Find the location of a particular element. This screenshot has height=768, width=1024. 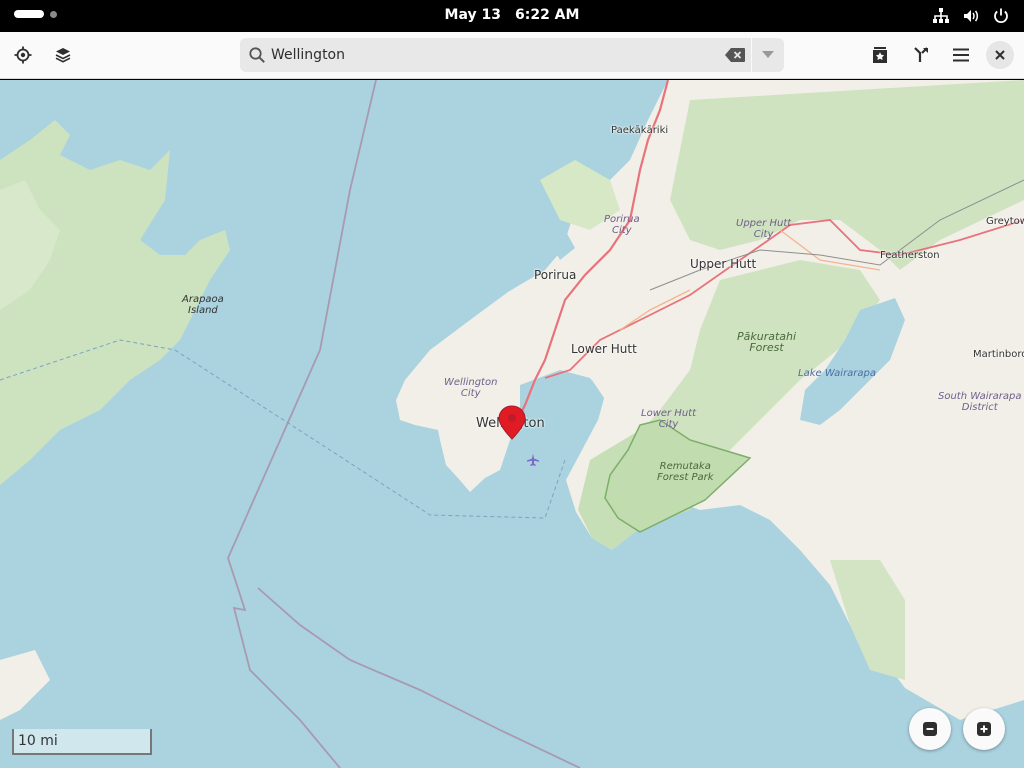

label-greytown: Greytow is located at coordinates (1005, 221).